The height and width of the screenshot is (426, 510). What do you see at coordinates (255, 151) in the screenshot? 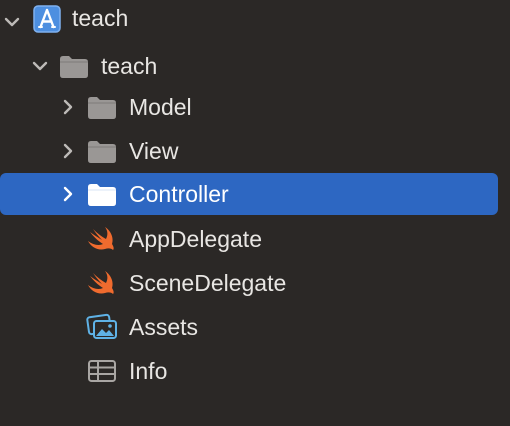
I see `tree-row-view: View` at bounding box center [255, 151].